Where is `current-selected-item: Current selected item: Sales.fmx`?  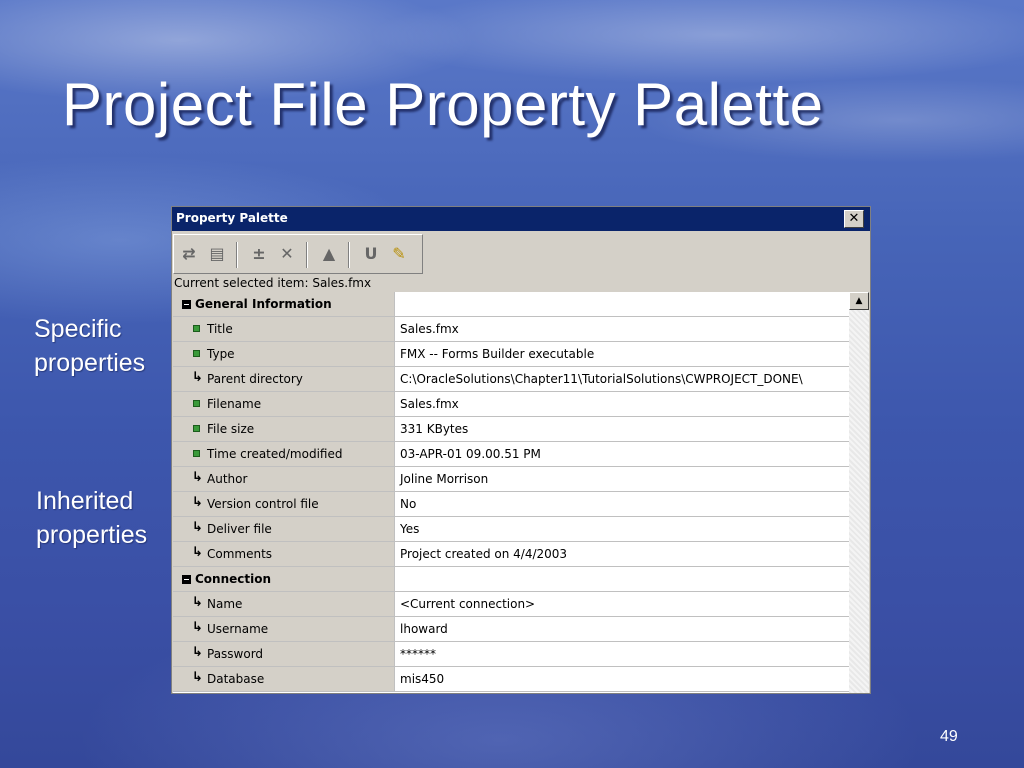 current-selected-item: Current selected item: Sales.fmx is located at coordinates (273, 283).